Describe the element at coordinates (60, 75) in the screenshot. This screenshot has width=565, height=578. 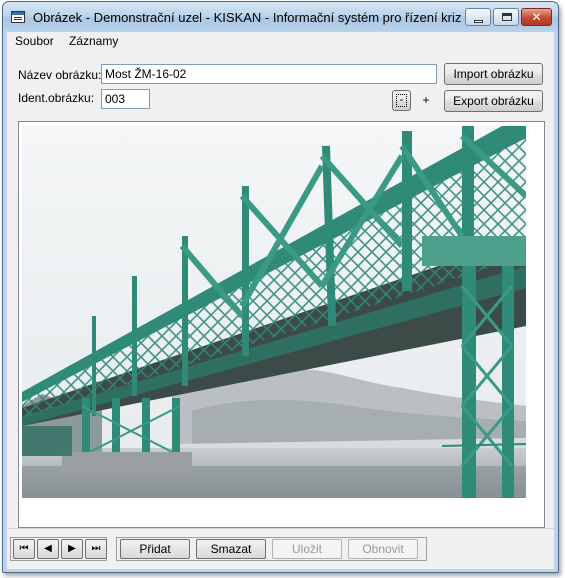
I see `image-name-label: Název obrázku:` at that location.